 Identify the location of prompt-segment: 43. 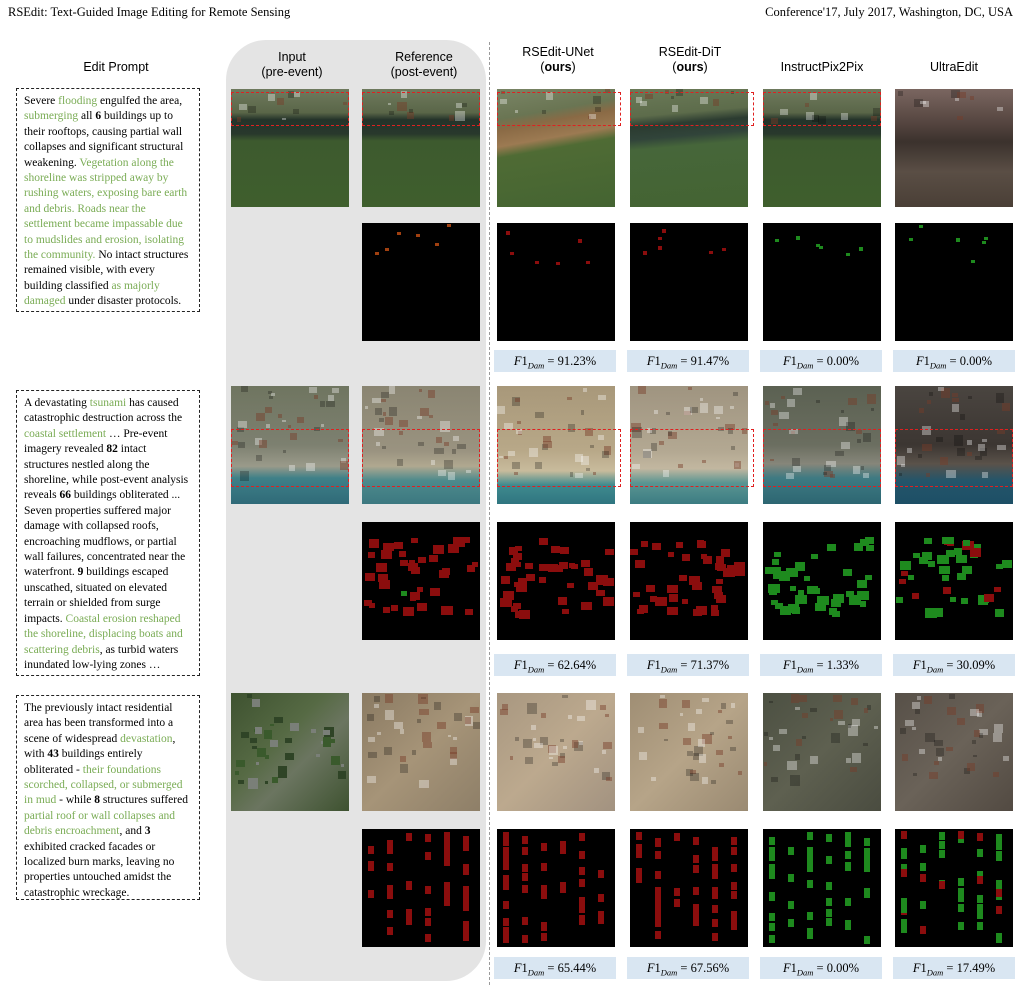
(53, 754).